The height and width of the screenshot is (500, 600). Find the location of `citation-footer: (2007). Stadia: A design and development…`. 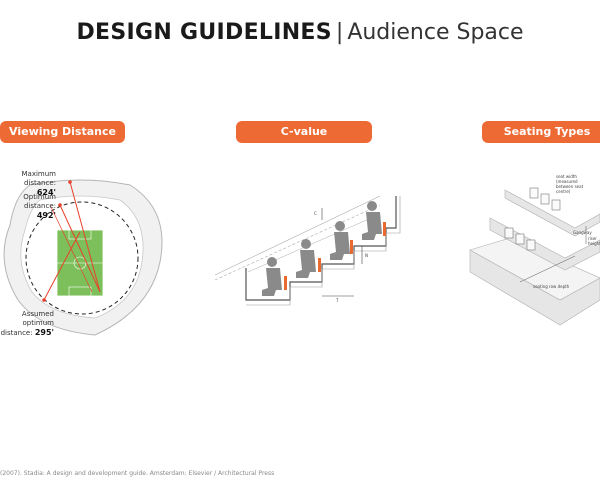

citation-footer: (2007). Stadia: A design and development… is located at coordinates (137, 473).